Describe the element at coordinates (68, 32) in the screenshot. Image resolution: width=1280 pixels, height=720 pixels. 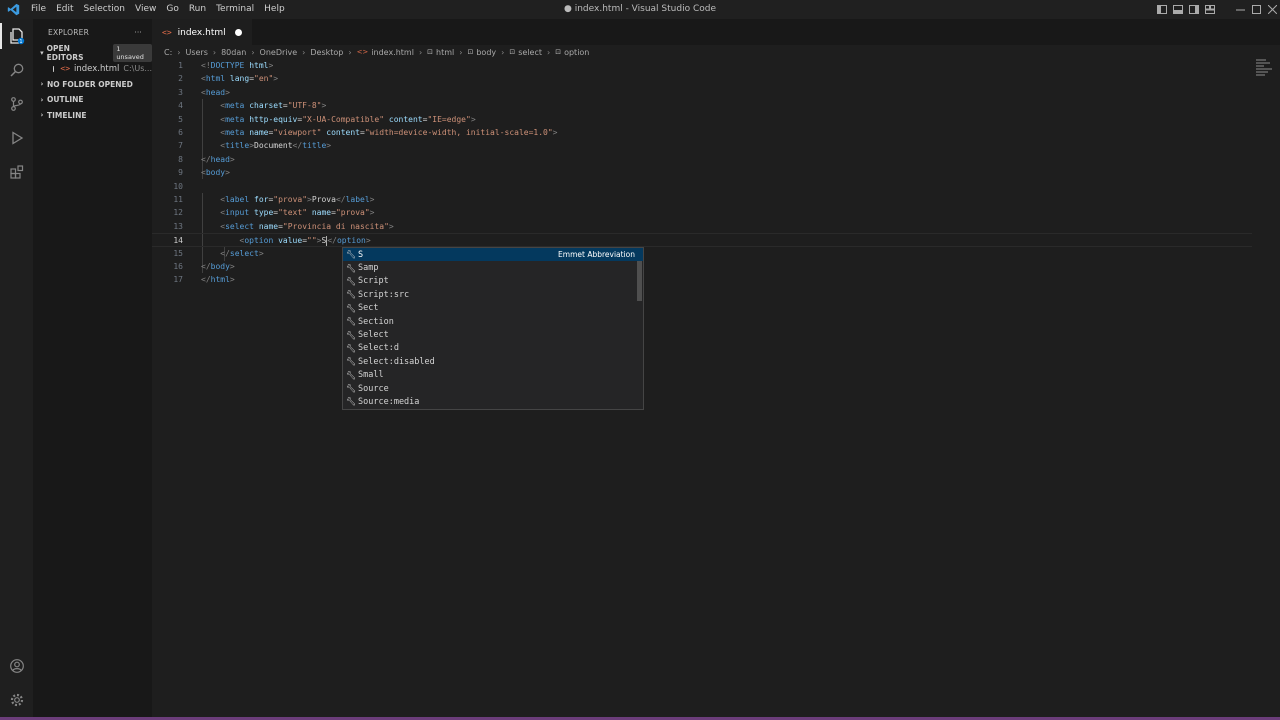
I see `explorer-title: EXPLORER` at that location.